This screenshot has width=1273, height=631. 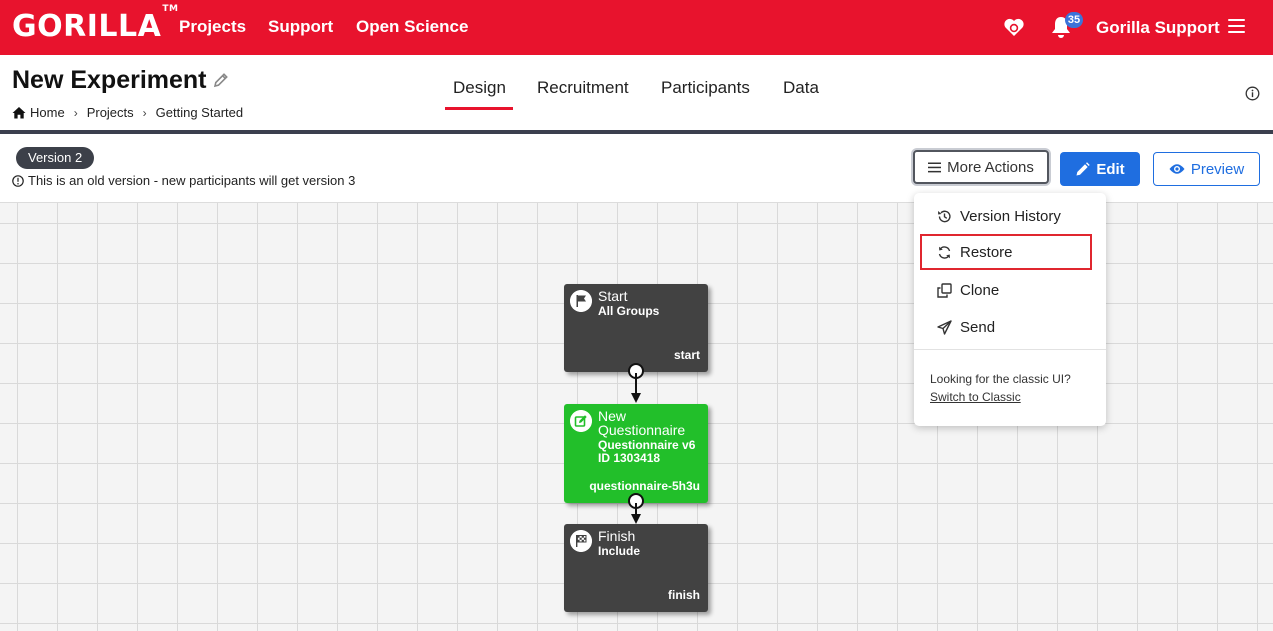 I want to click on node-finish: Finish Include finish, so click(x=636, y=568).